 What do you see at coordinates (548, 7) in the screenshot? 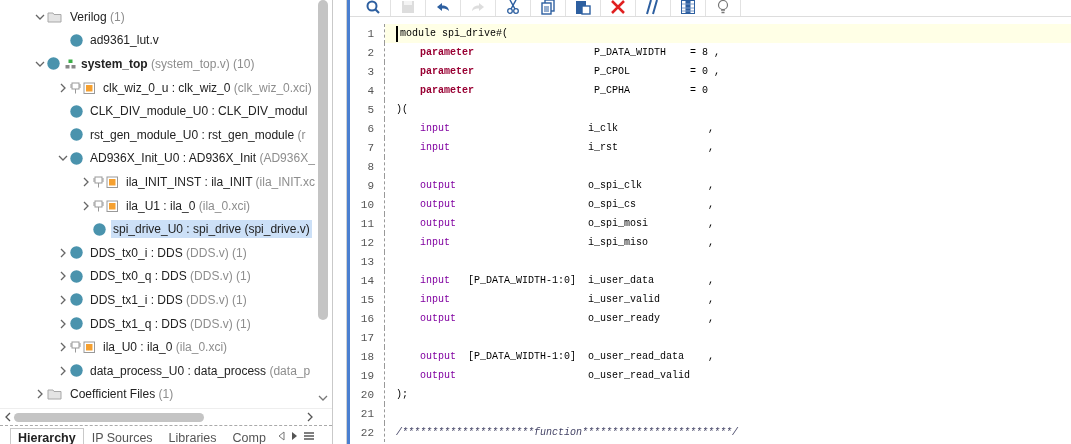
I see `copy-icon` at bounding box center [548, 7].